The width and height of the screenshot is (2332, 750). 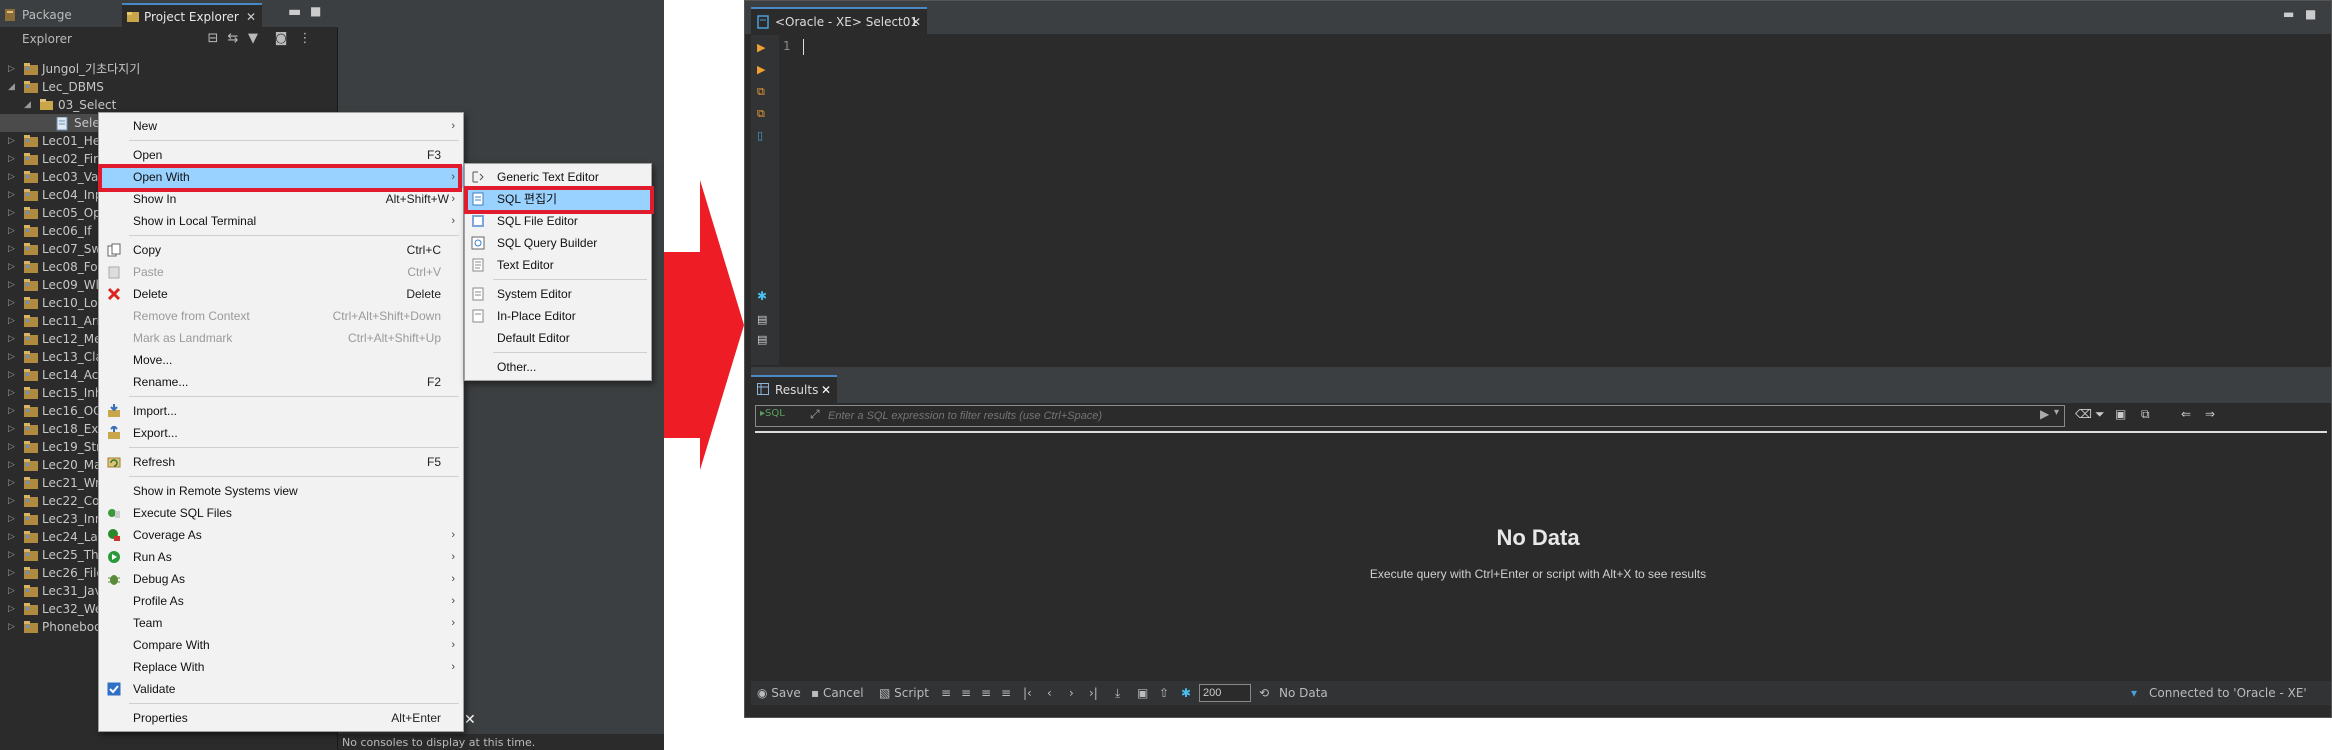 What do you see at coordinates (305, 39) in the screenshot?
I see `view-menu-icon: ⋮` at bounding box center [305, 39].